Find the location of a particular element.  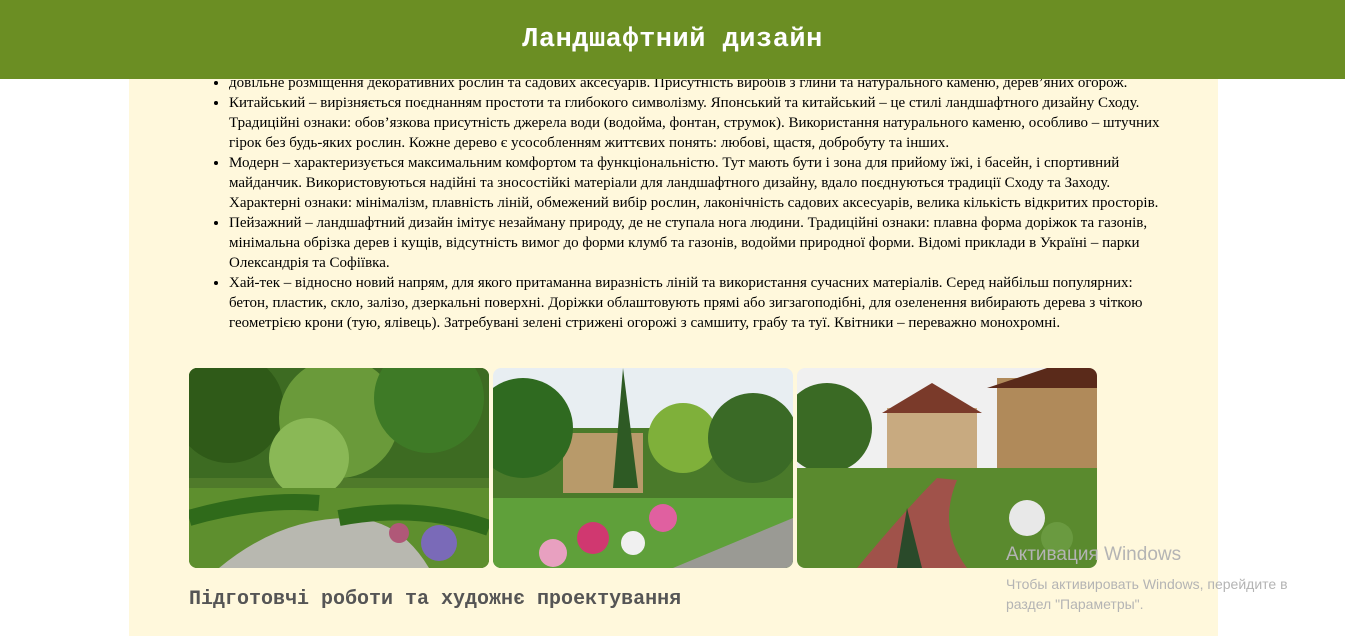

site-title: Ландшафтний дизайн is located at coordinates (672, 39).